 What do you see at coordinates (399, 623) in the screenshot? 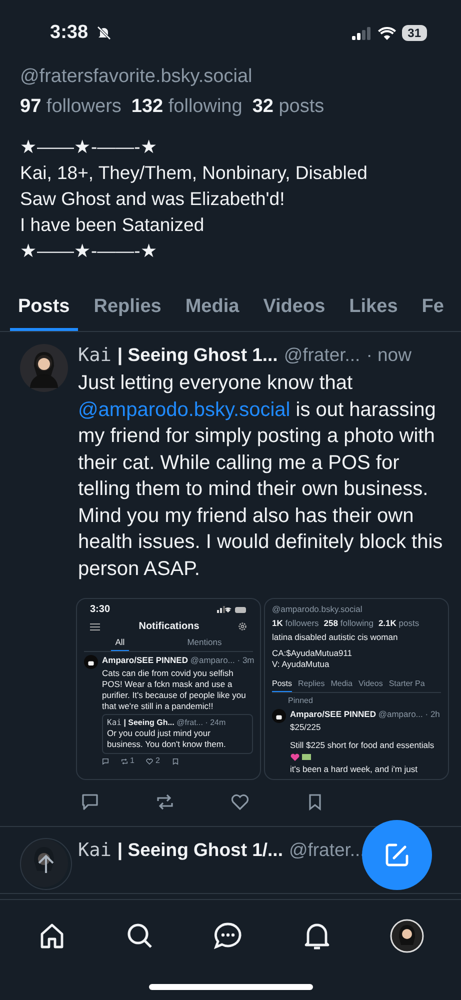
I see `profile-stat: 2.1K posts` at bounding box center [399, 623].